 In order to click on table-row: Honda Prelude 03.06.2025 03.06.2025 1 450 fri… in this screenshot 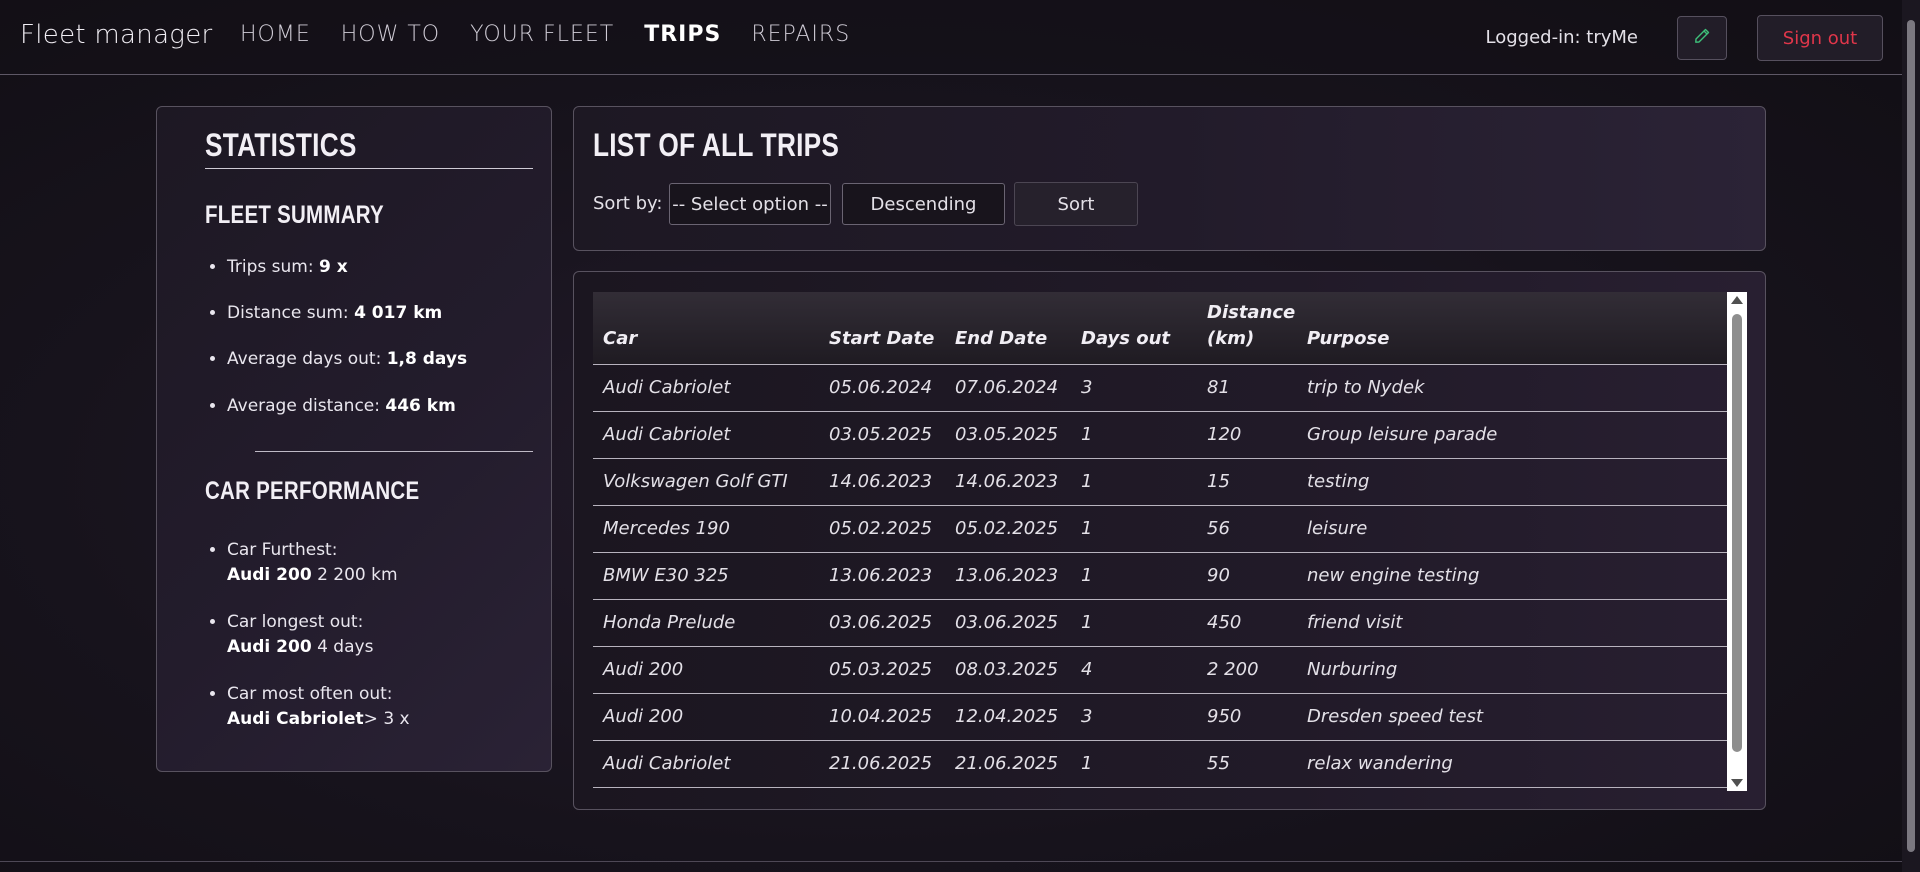, I will do `click(1160, 623)`.